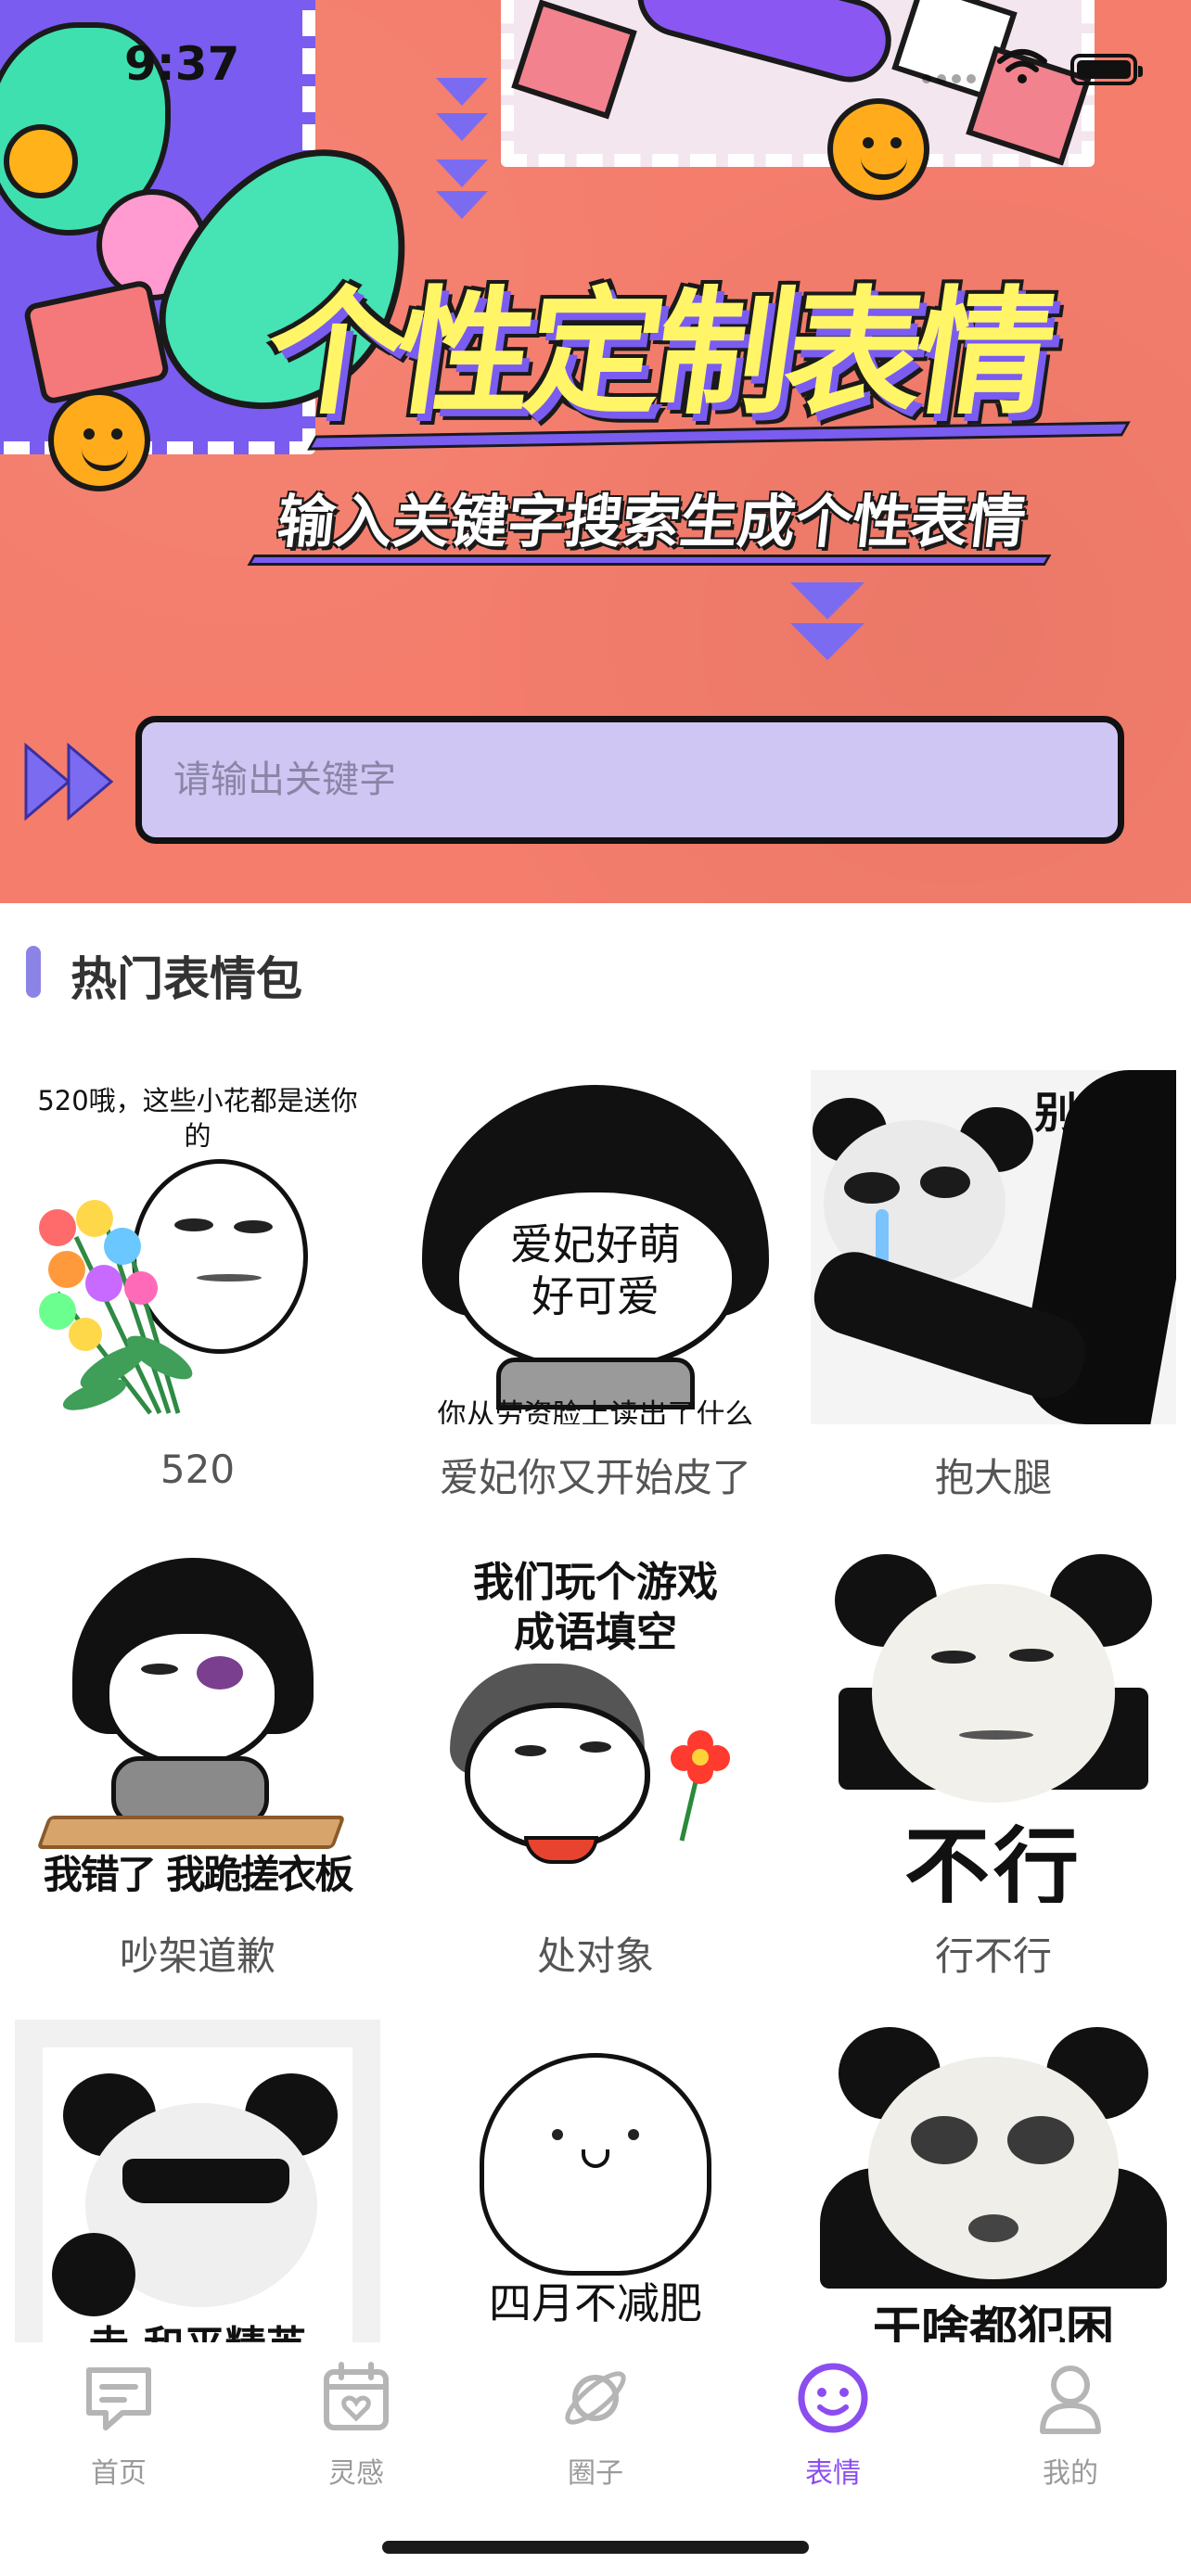  What do you see at coordinates (833, 2398) in the screenshot?
I see `smiley-face-icon` at bounding box center [833, 2398].